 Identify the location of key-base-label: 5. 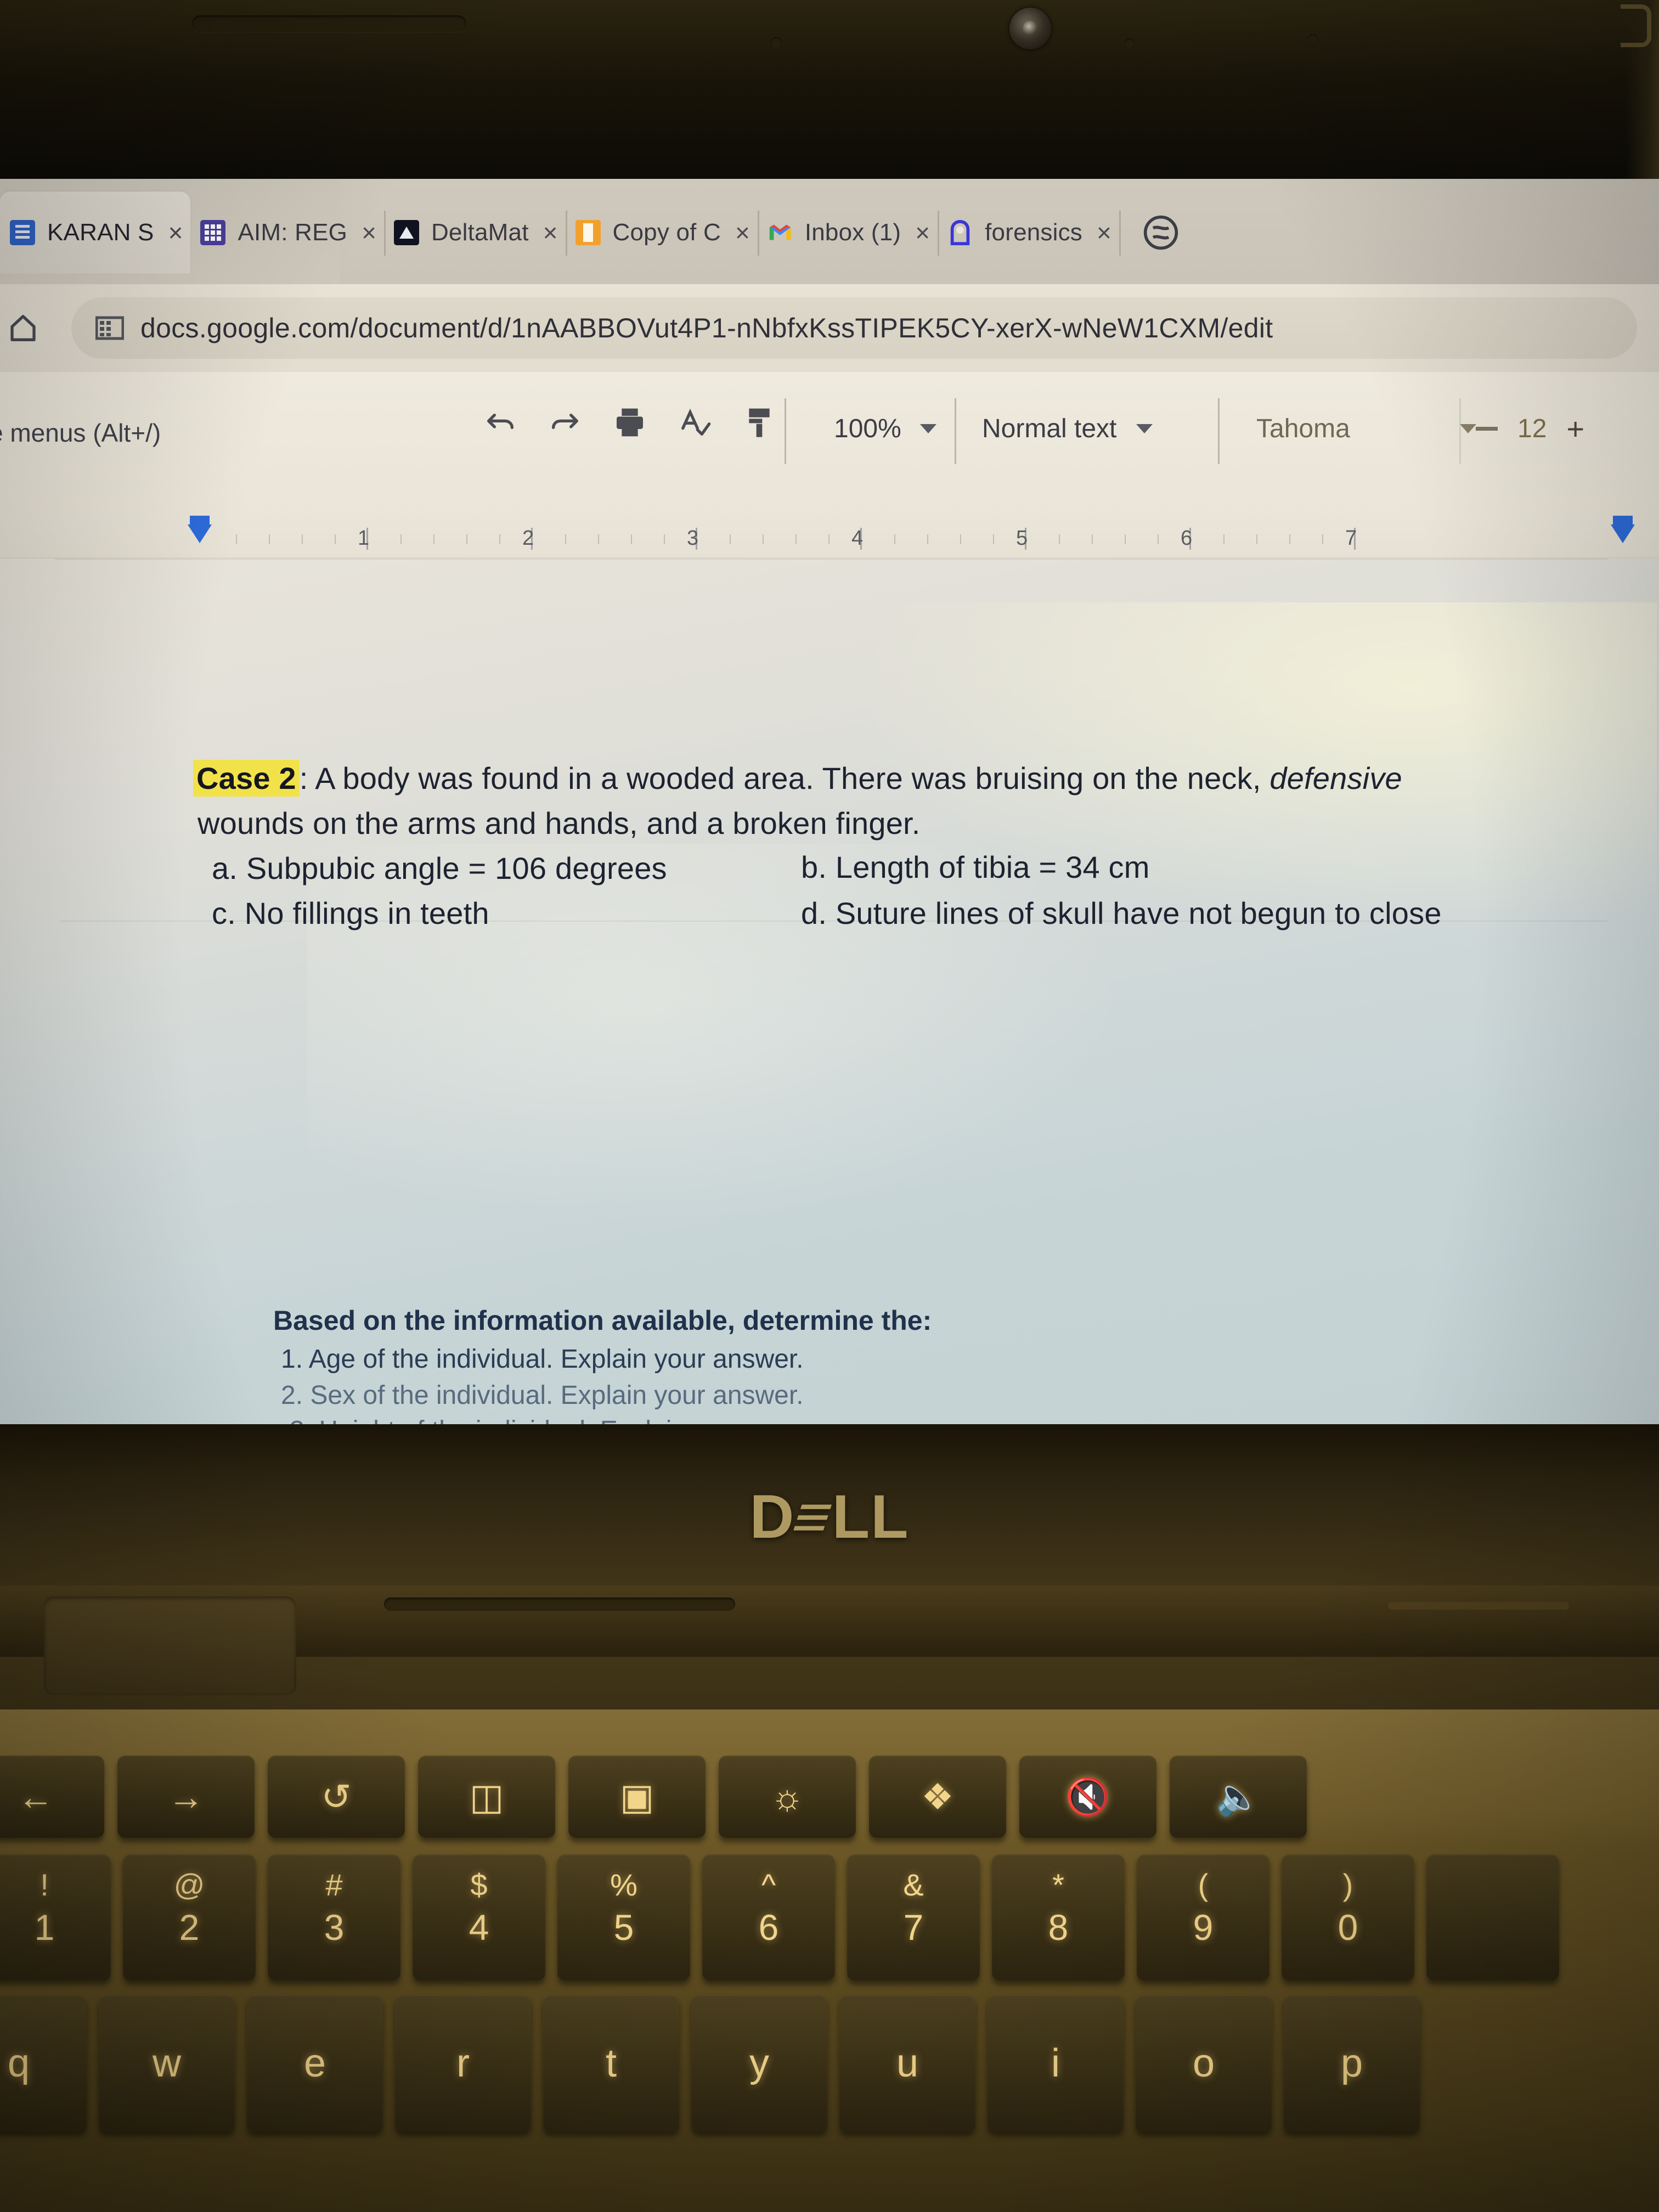
(623, 1927).